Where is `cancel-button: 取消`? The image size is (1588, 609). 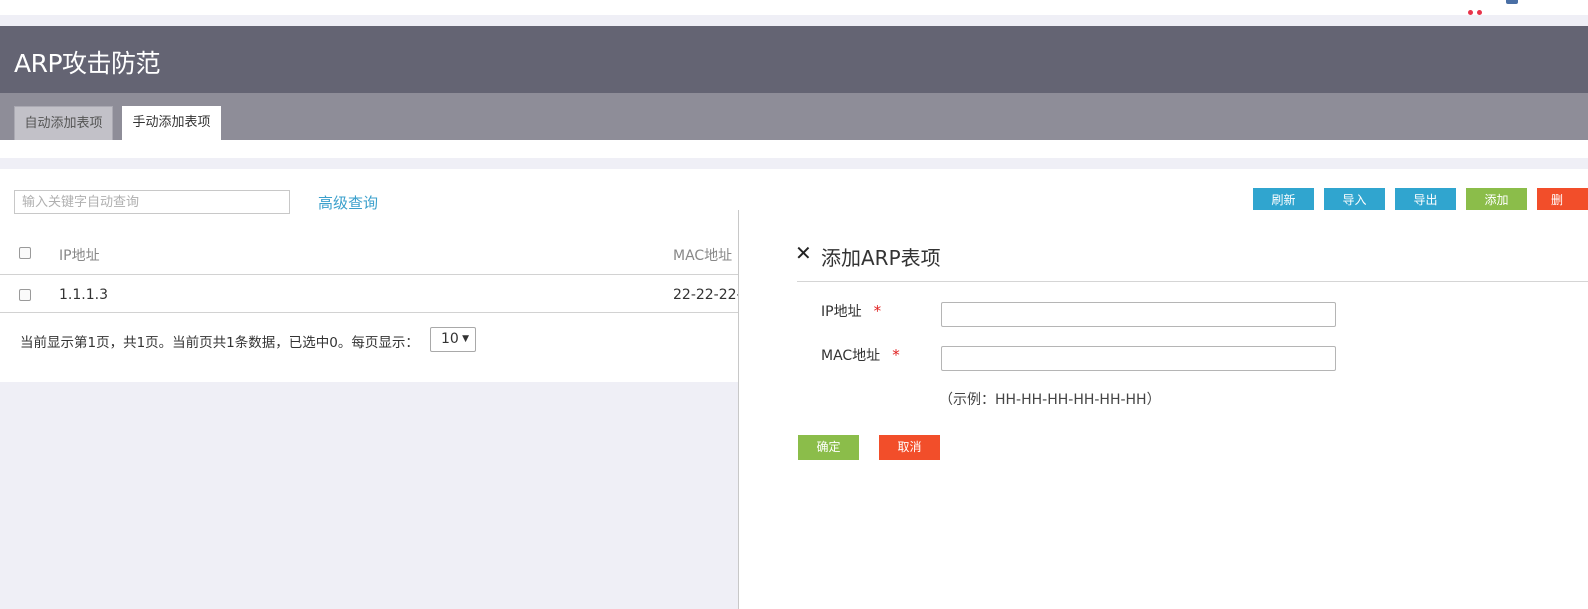
cancel-button: 取消 is located at coordinates (909, 447).